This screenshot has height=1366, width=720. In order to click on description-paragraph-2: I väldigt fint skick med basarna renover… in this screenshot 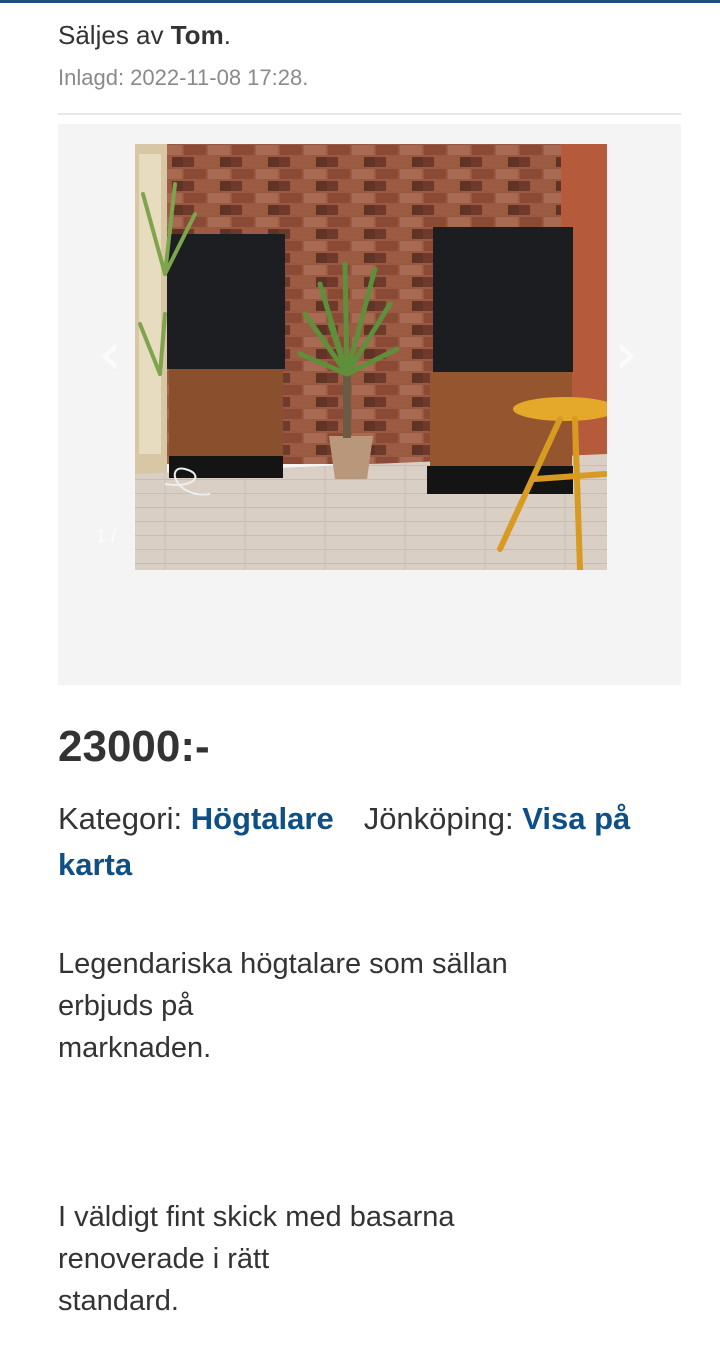, I will do `click(338, 1259)`.